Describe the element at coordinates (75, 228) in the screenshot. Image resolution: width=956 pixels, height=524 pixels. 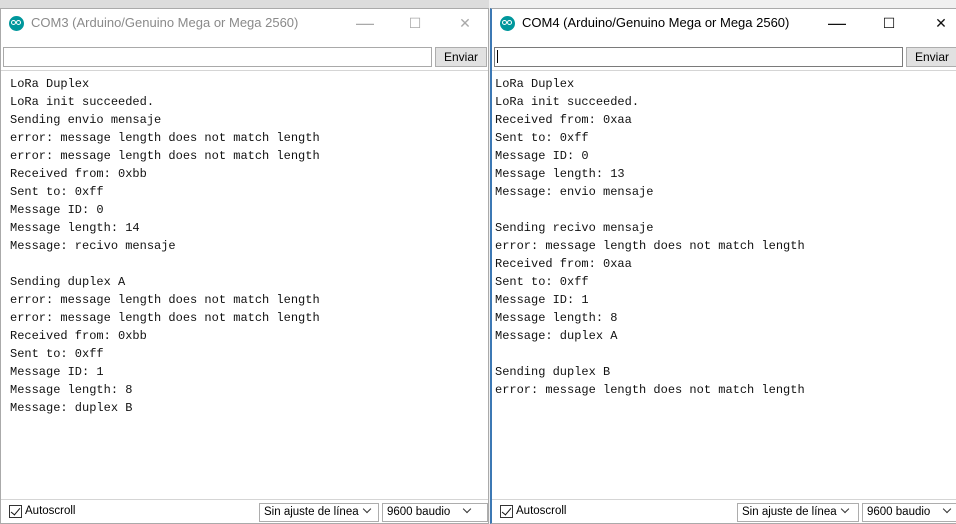
I see `log-line: Message length: 14` at that location.